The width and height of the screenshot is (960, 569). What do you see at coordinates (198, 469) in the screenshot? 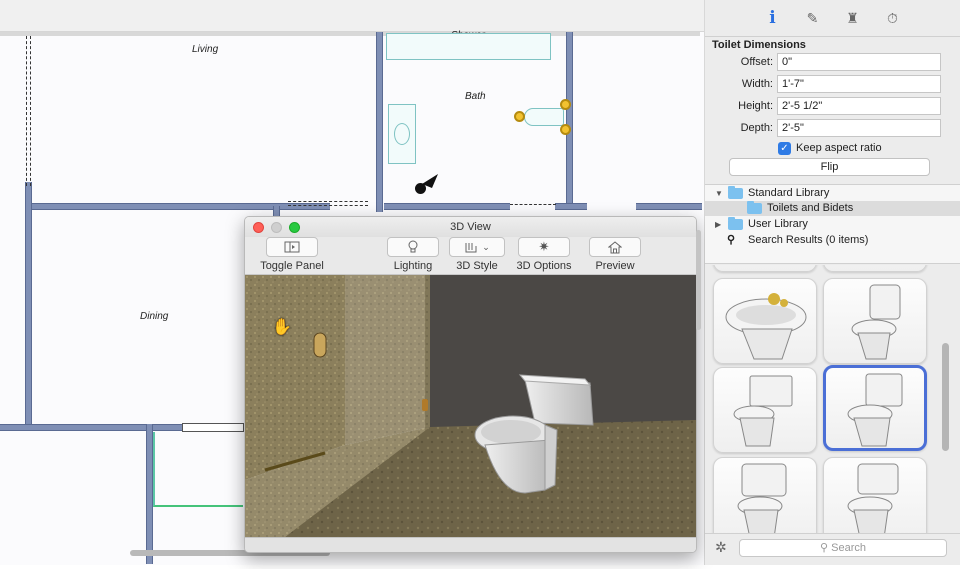
I see `hall-outline` at bounding box center [198, 469].